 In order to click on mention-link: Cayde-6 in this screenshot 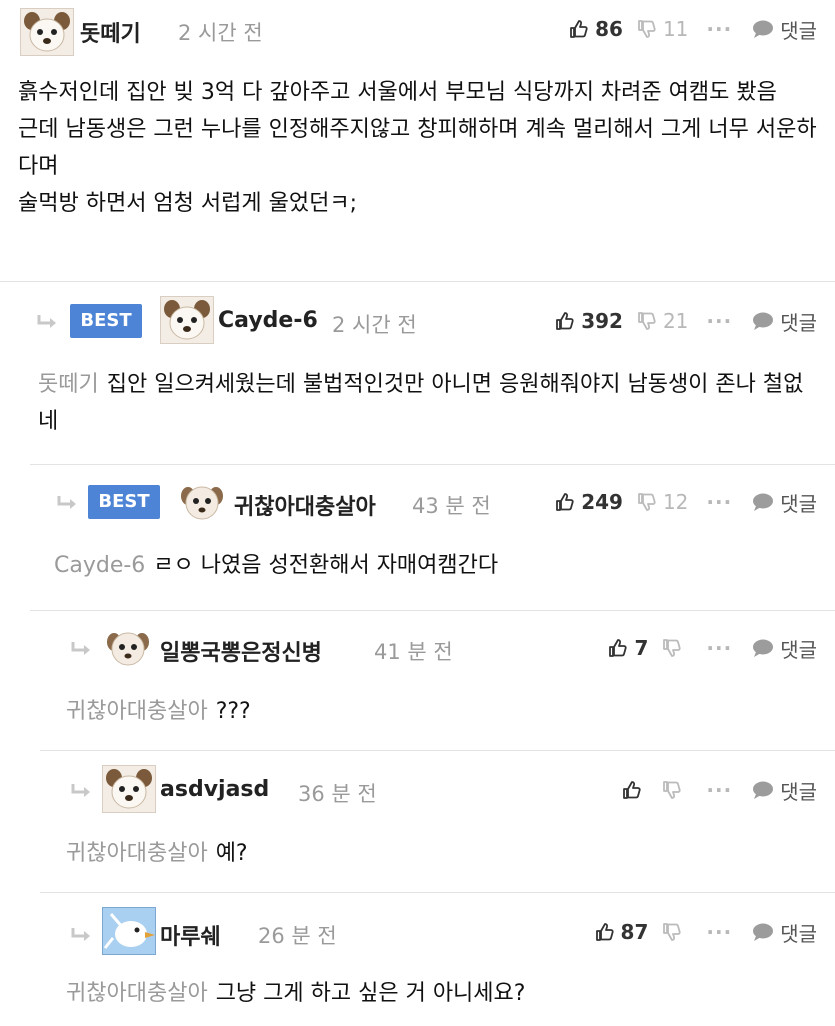, I will do `click(99, 565)`.